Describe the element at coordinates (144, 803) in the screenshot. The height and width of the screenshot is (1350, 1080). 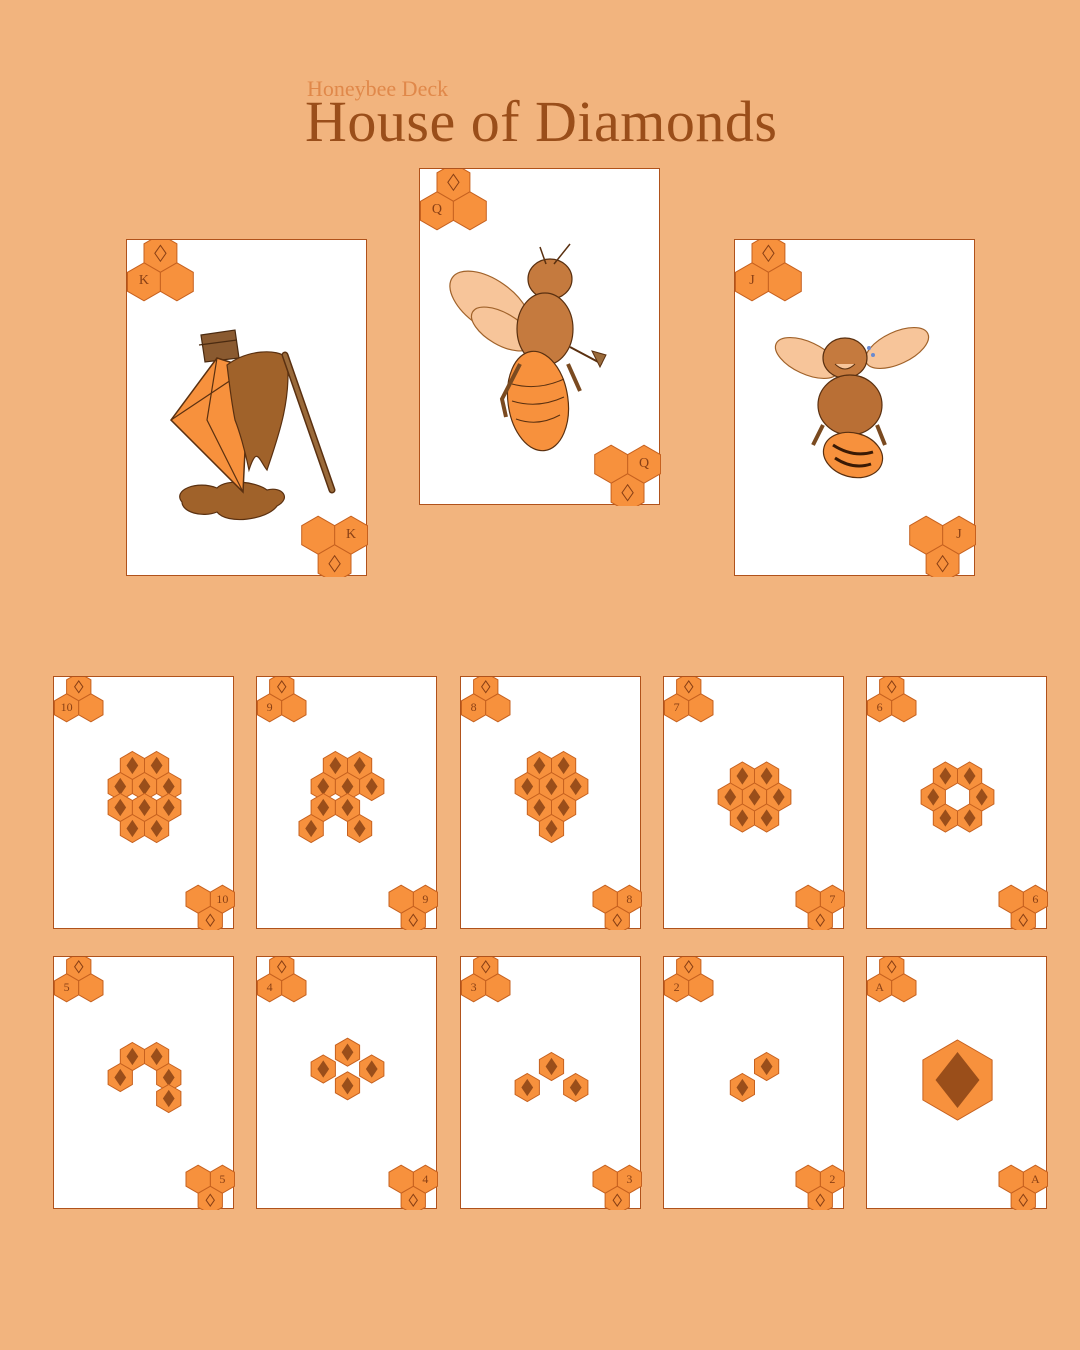
I see `card-10: 10 10` at that location.